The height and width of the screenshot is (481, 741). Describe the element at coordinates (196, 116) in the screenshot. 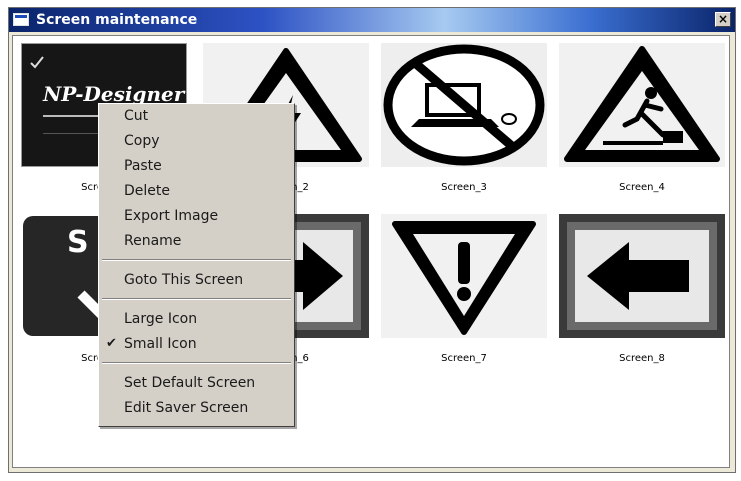

I see `menu-item-cut: Cut` at that location.